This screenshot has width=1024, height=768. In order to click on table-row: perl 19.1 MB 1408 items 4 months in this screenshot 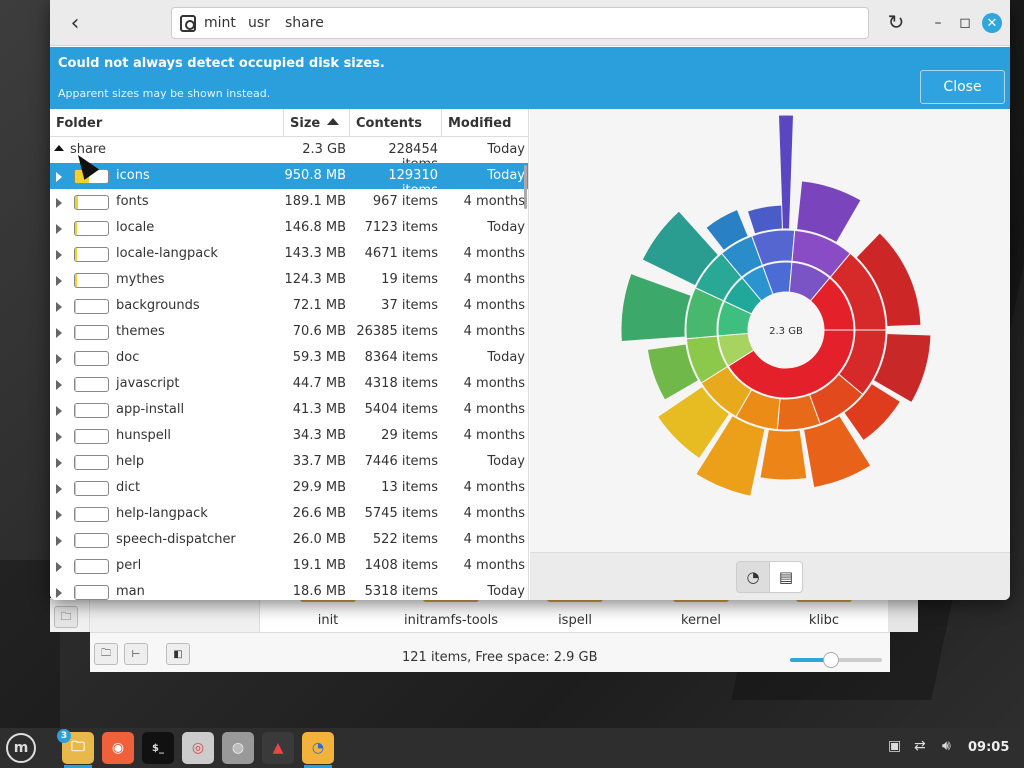, I will do `click(289, 566)`.